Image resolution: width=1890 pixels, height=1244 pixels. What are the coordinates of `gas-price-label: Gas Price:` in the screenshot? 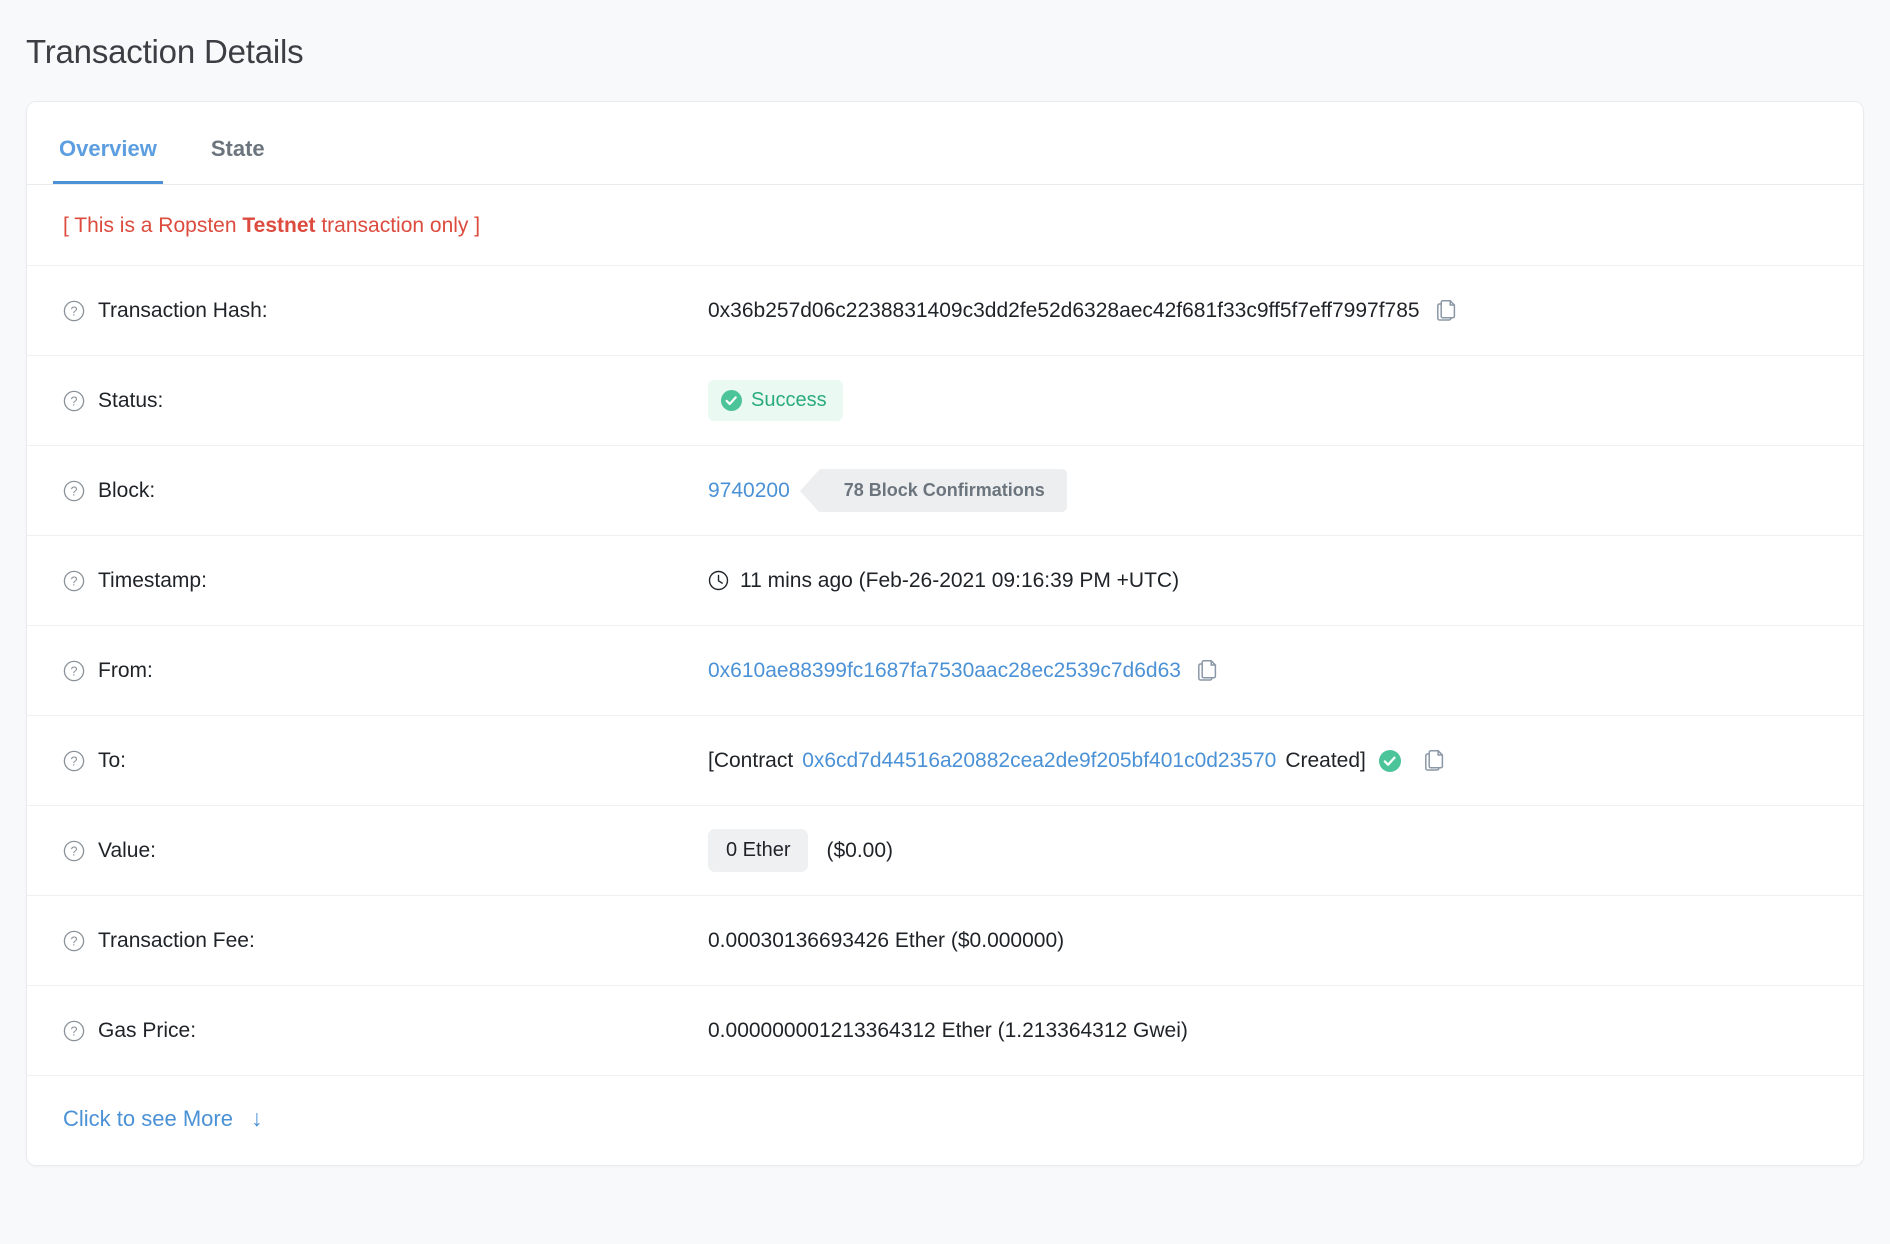 It's located at (147, 1030).